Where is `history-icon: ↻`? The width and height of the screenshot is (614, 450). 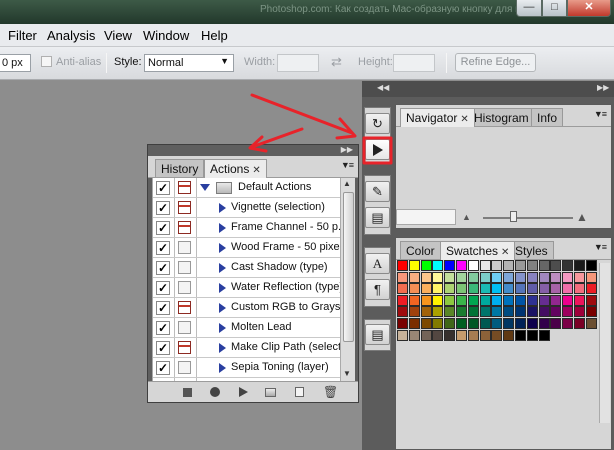 history-icon: ↻ is located at coordinates (377, 123).